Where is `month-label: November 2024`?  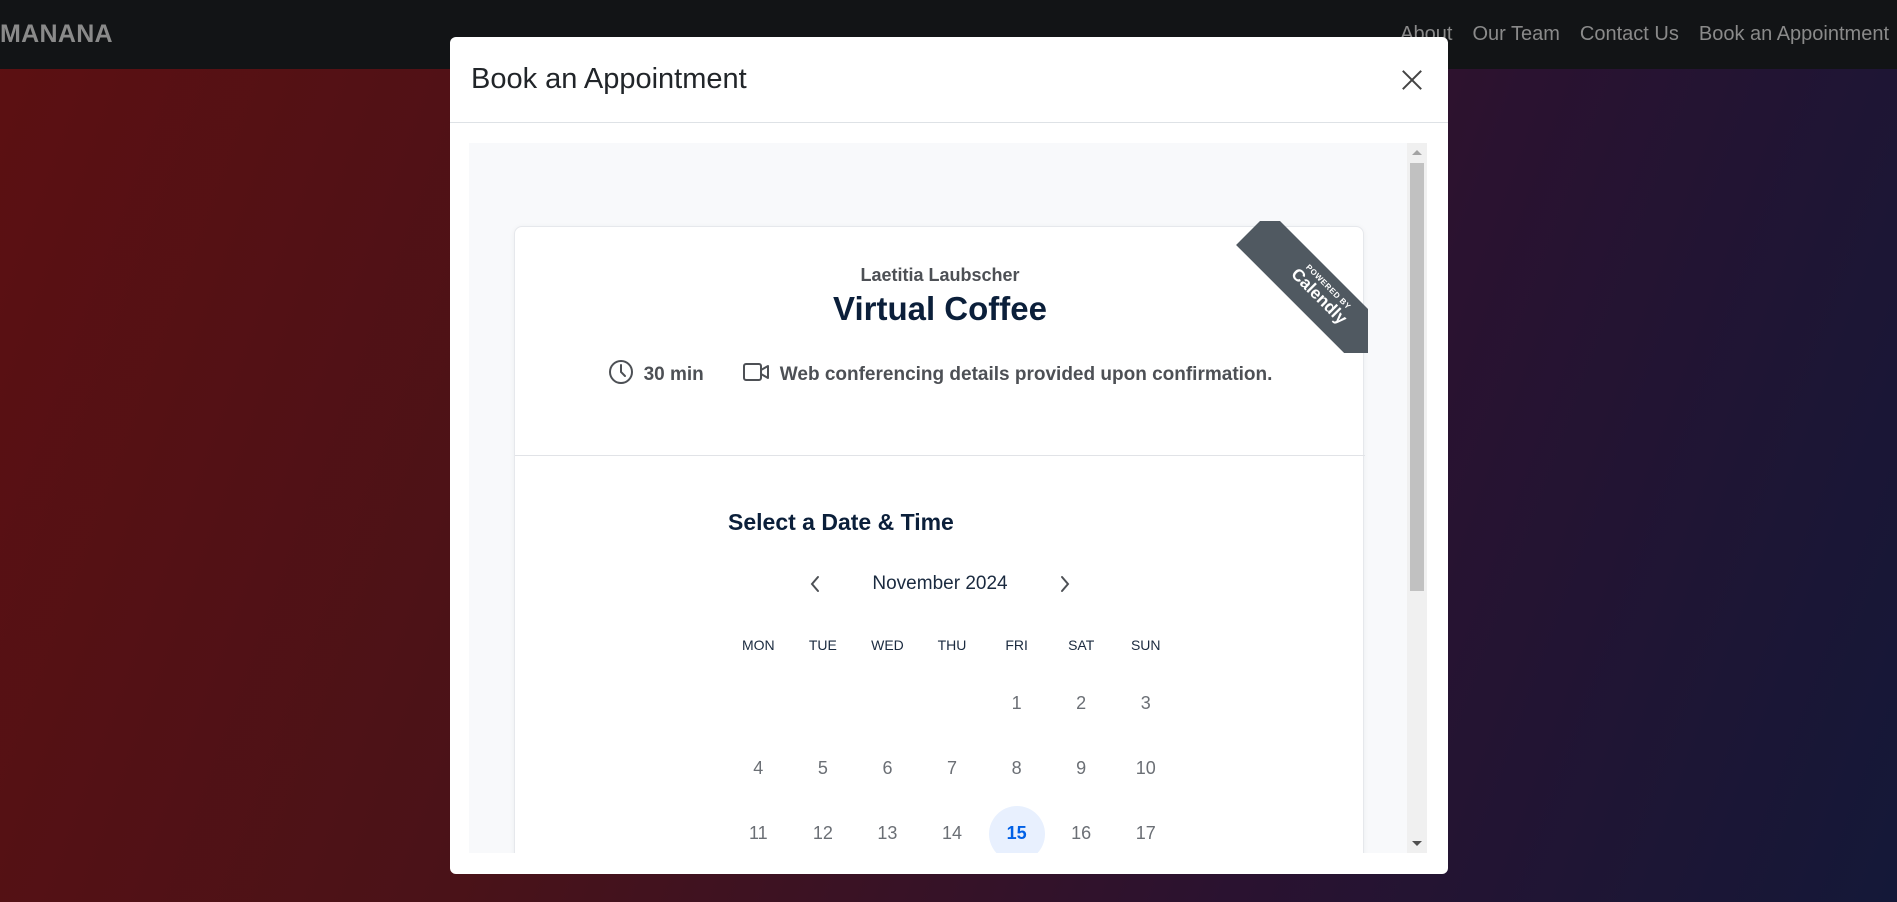 month-label: November 2024 is located at coordinates (940, 583).